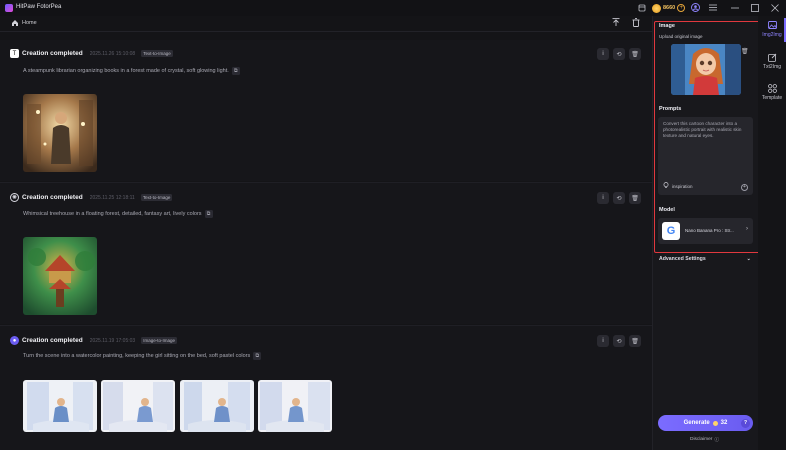 This screenshot has height=450, width=786. What do you see at coordinates (681, 36) in the screenshot?
I see `upload-label: Upload original image` at bounding box center [681, 36].